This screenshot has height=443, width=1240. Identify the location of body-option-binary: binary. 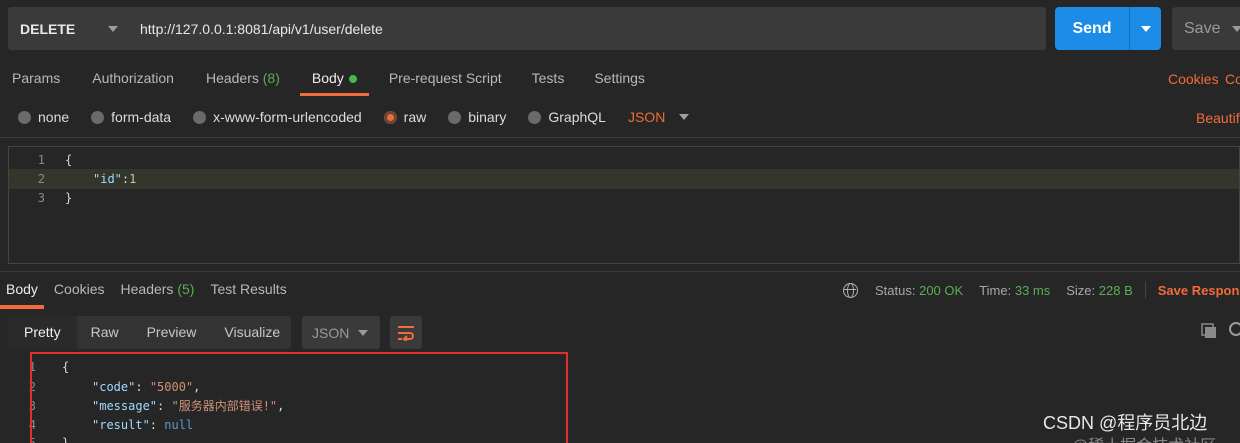
(477, 117).